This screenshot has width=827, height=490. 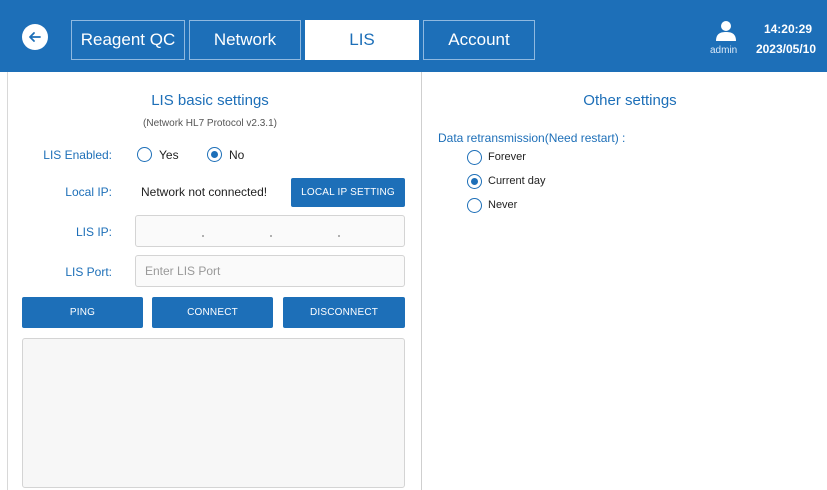 I want to click on disconnect-button: DISCONNECT, so click(x=344, y=312).